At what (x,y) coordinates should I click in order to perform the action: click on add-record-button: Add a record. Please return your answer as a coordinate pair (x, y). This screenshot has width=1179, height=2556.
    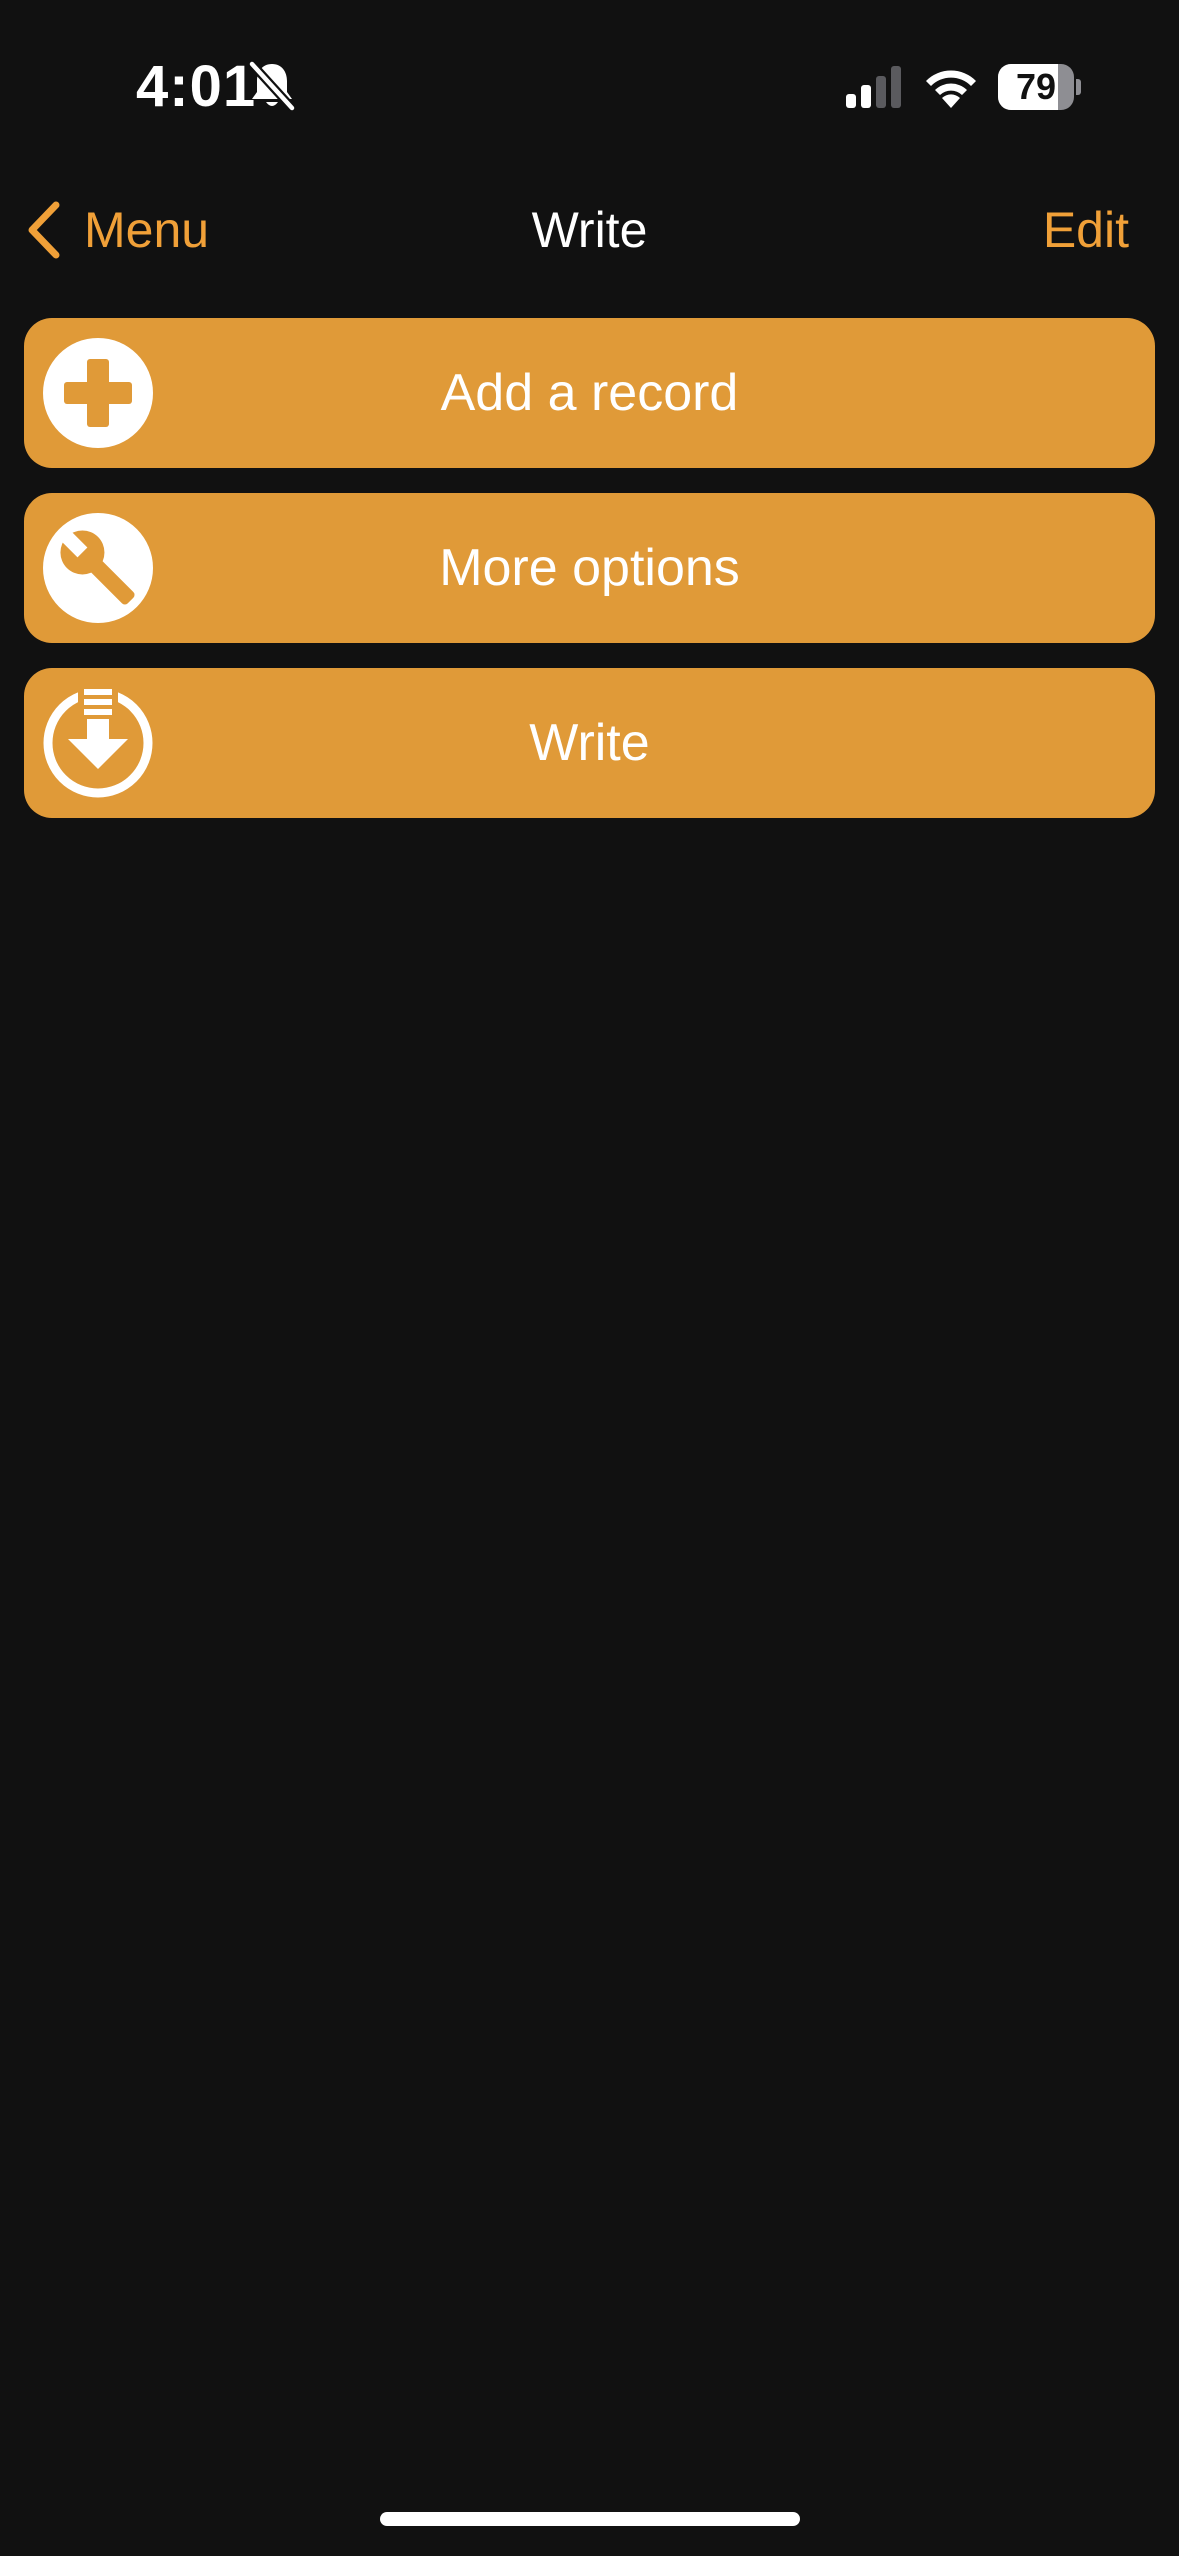
    Looking at the image, I should click on (589, 393).